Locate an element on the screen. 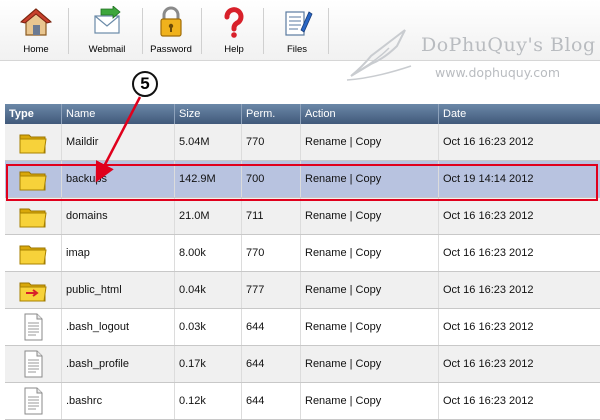 The height and width of the screenshot is (420, 600). webmail-button: Webmail is located at coordinates (107, 30).